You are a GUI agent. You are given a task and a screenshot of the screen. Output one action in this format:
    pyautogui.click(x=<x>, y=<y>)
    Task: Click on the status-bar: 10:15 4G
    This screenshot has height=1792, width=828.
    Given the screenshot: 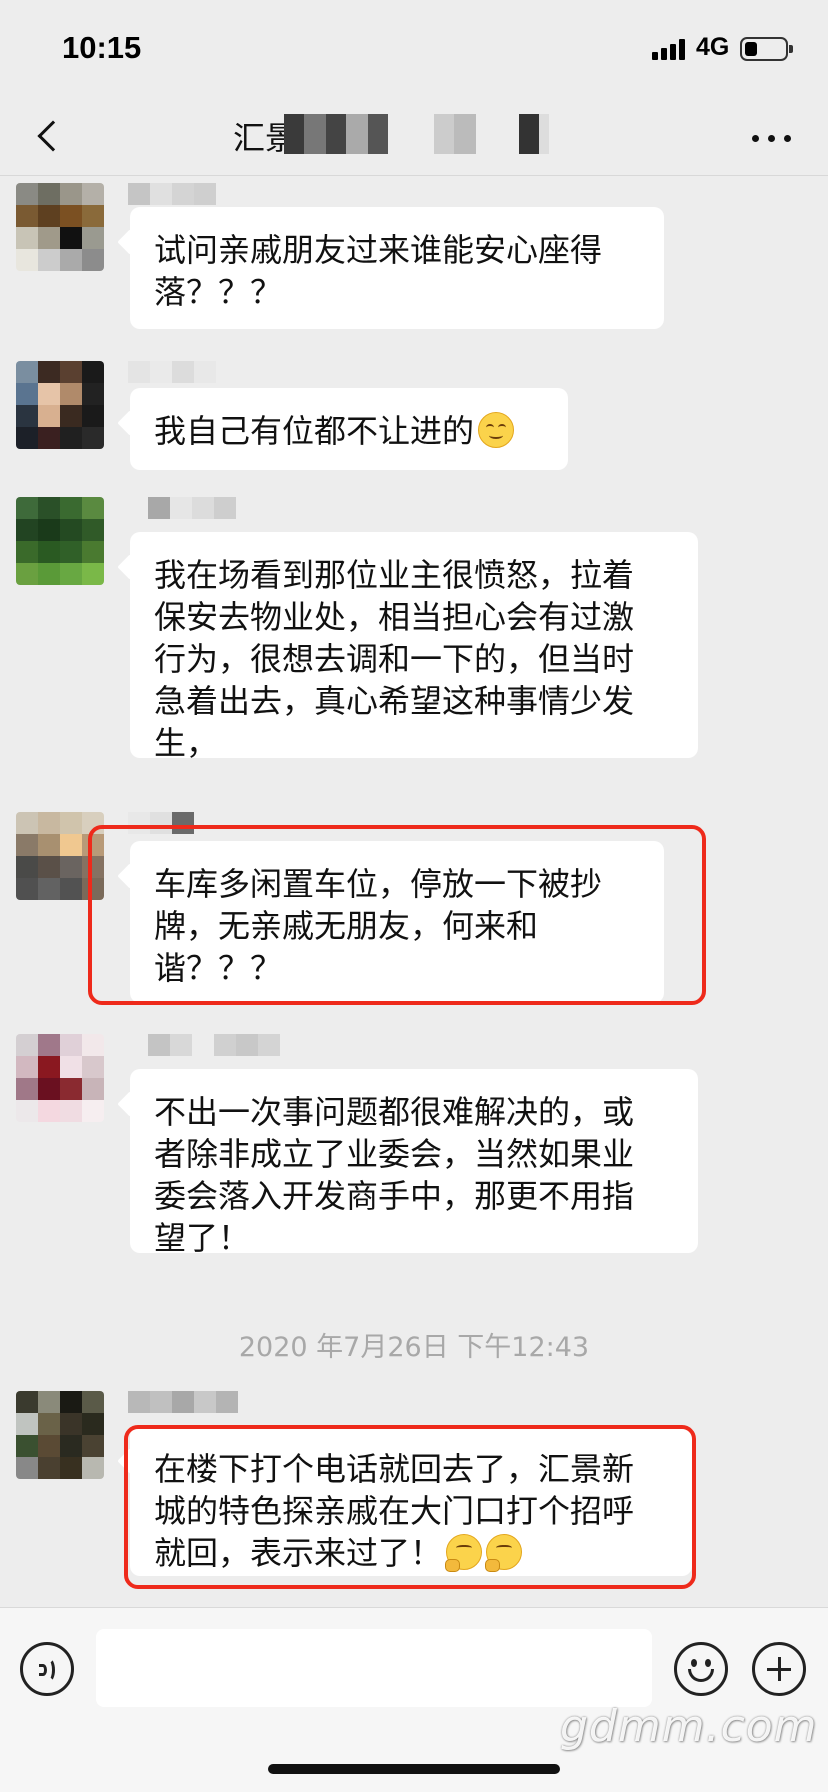 What is the action you would take?
    pyautogui.click(x=414, y=48)
    